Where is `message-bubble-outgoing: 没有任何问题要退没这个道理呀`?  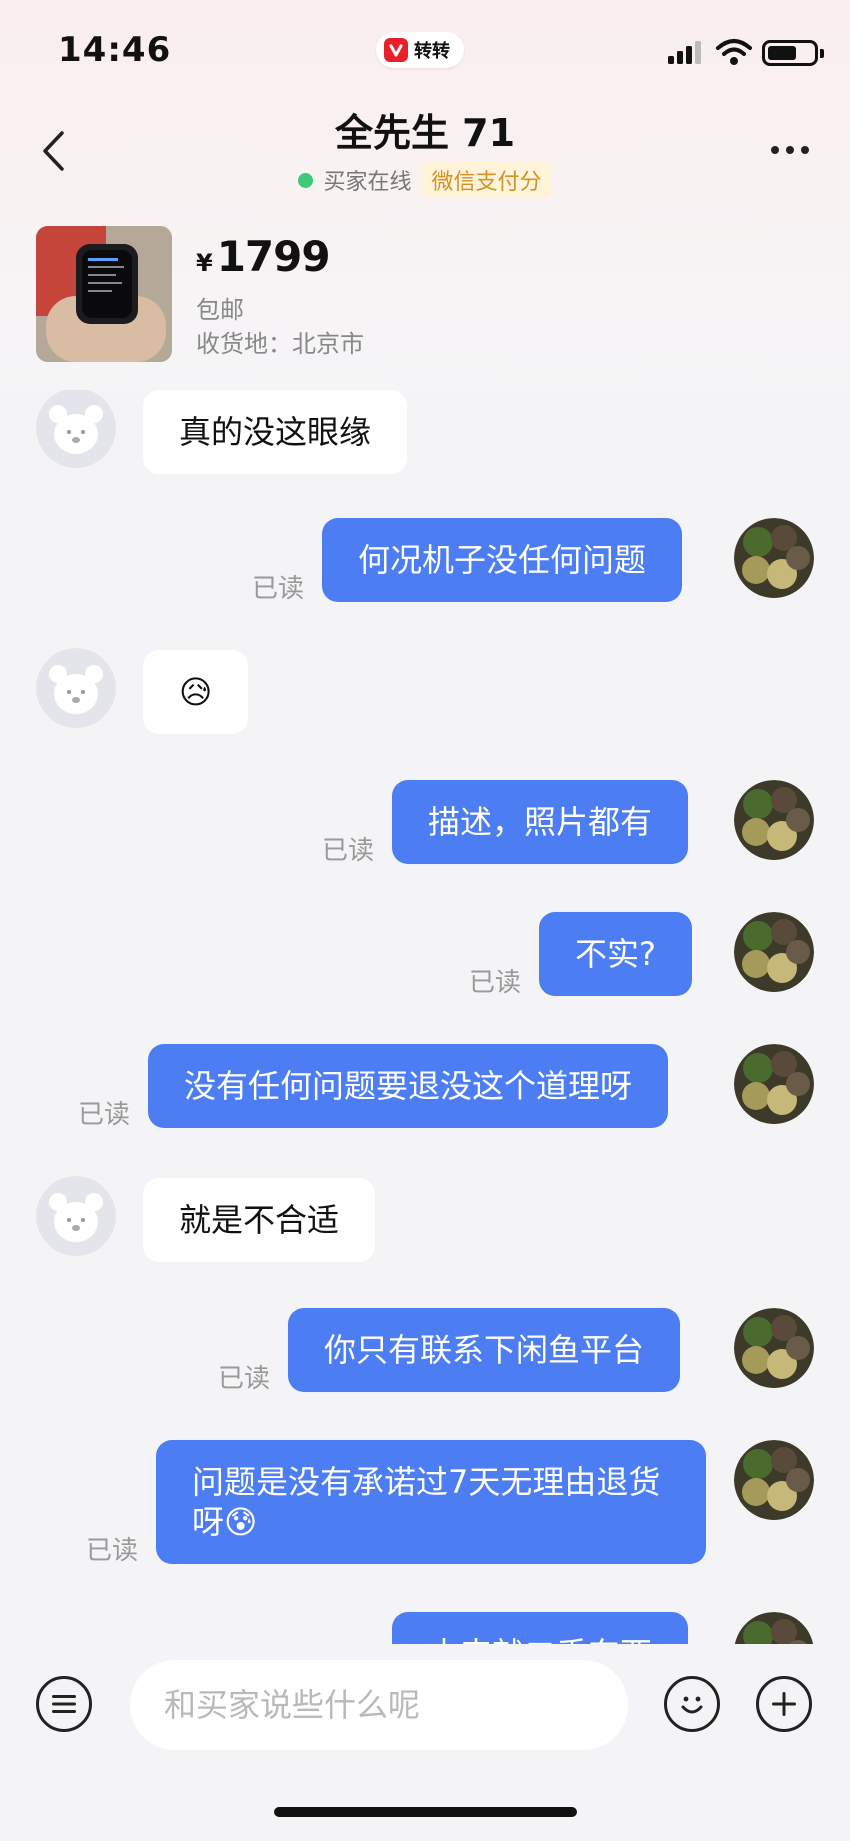
message-bubble-outgoing: 没有任何问题要退没这个道理呀 is located at coordinates (408, 1086).